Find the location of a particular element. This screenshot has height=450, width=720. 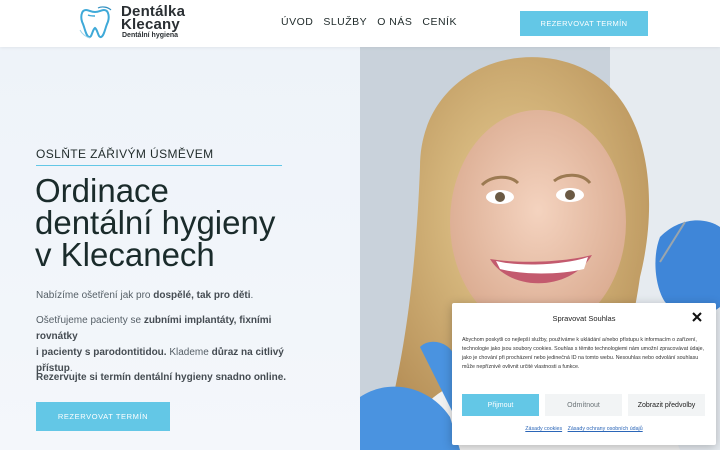

p2-text-a: Ošetřujeme pacienty se is located at coordinates (90, 320).